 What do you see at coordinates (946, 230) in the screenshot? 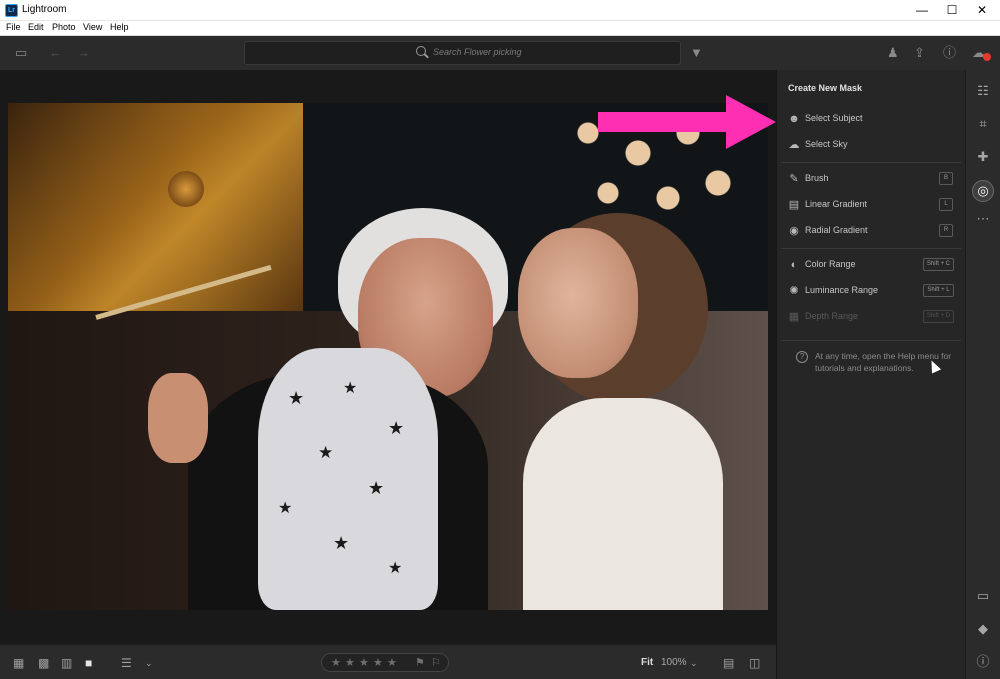
I see `radial-gradient-shortcut: R` at bounding box center [946, 230].